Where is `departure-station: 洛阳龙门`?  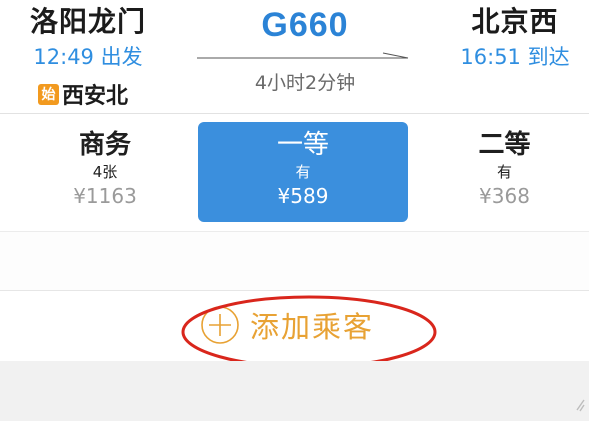 departure-station: 洛阳龙门 is located at coordinates (87, 21).